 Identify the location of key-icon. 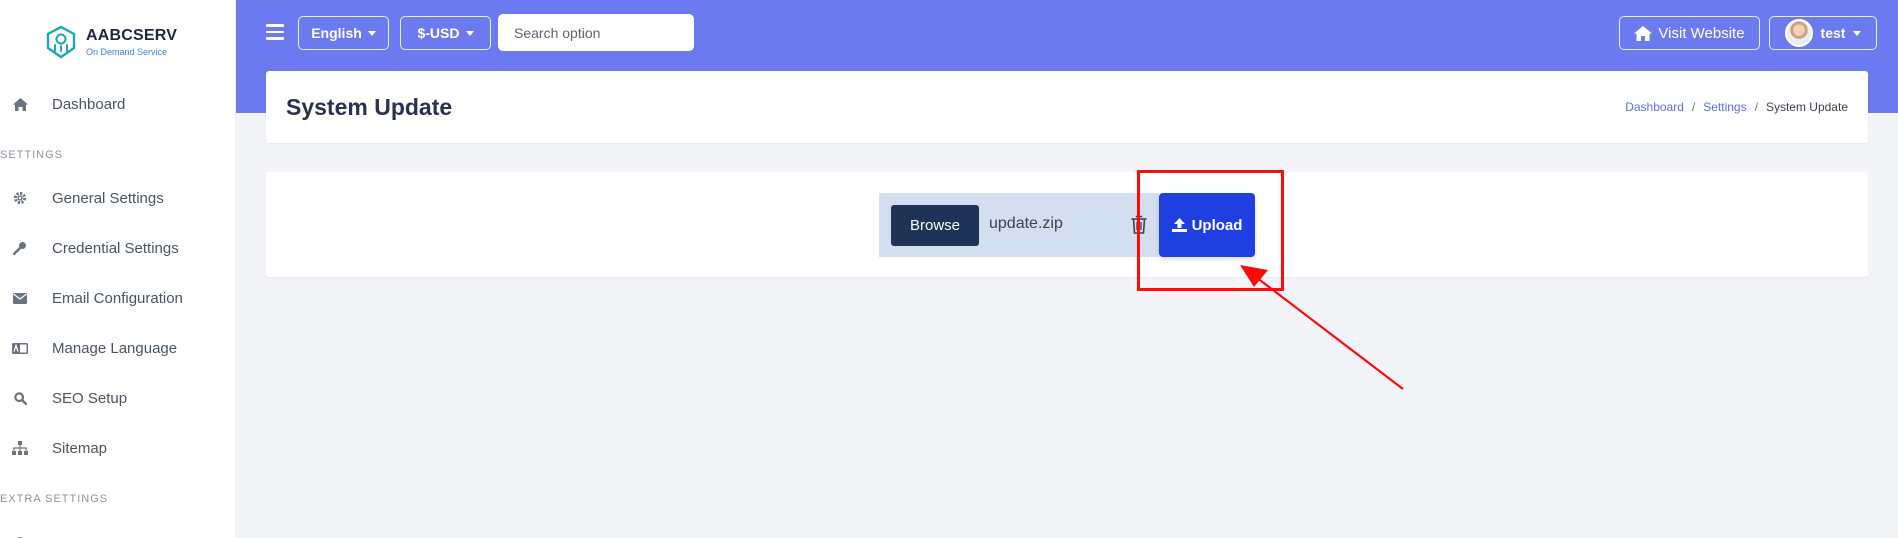
(20, 248).